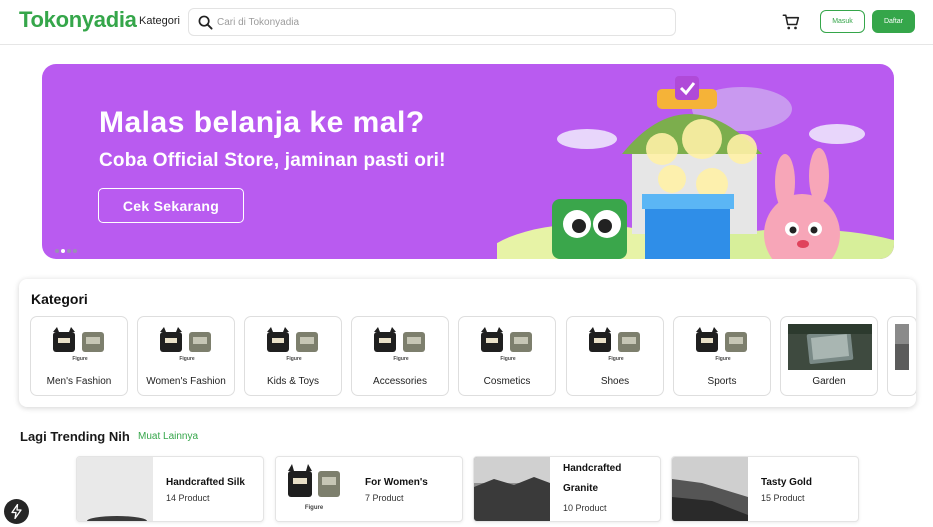 The image size is (933, 527). I want to click on category-label: Women's Fashion, so click(186, 381).